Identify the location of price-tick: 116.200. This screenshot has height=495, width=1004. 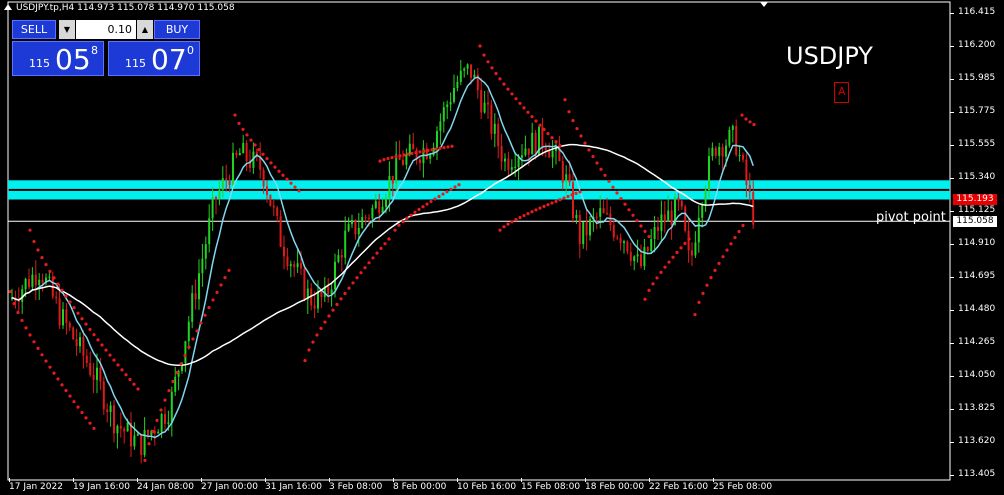
(972, 45).